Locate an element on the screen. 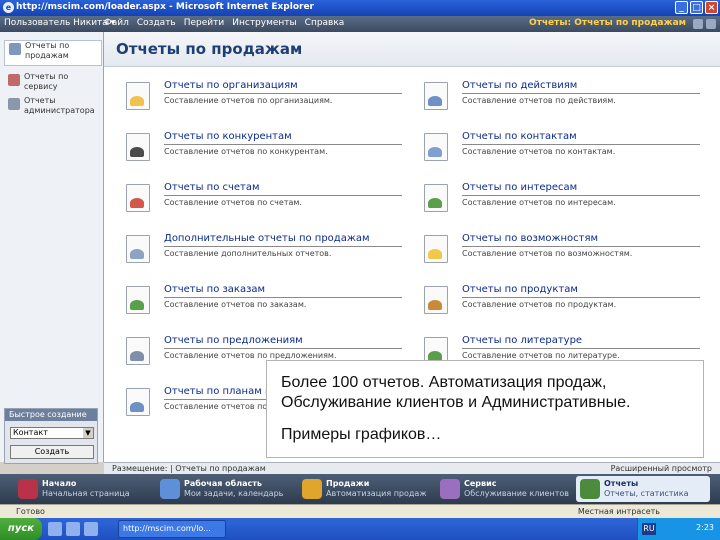  module-subtitle: Начальная страница is located at coordinates (86, 493).